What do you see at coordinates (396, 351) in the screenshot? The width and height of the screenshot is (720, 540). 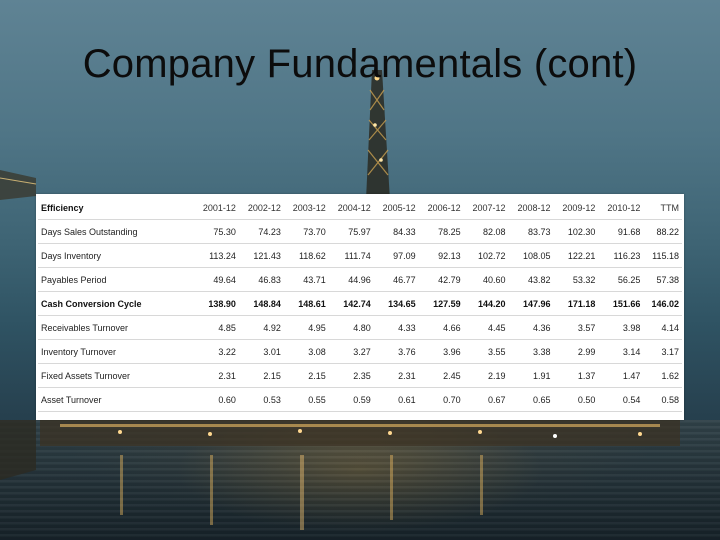 I see `table-cell: 3.76` at bounding box center [396, 351].